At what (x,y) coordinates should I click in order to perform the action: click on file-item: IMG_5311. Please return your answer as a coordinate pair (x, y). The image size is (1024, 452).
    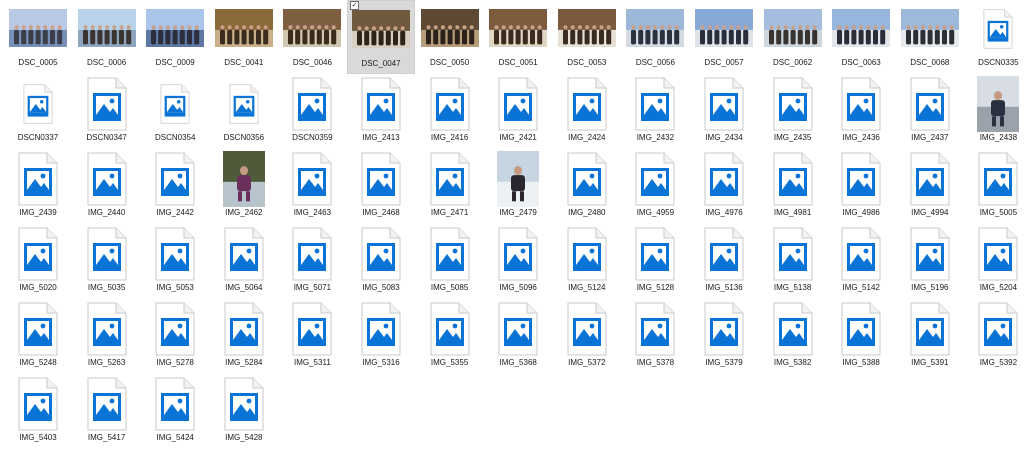
    Looking at the image, I should click on (312, 337).